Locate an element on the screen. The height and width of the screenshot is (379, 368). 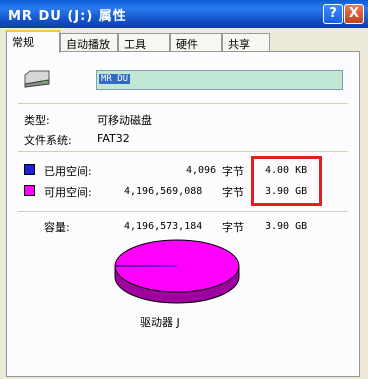
drive-caption: 驱动器 J is located at coordinates (160, 322).